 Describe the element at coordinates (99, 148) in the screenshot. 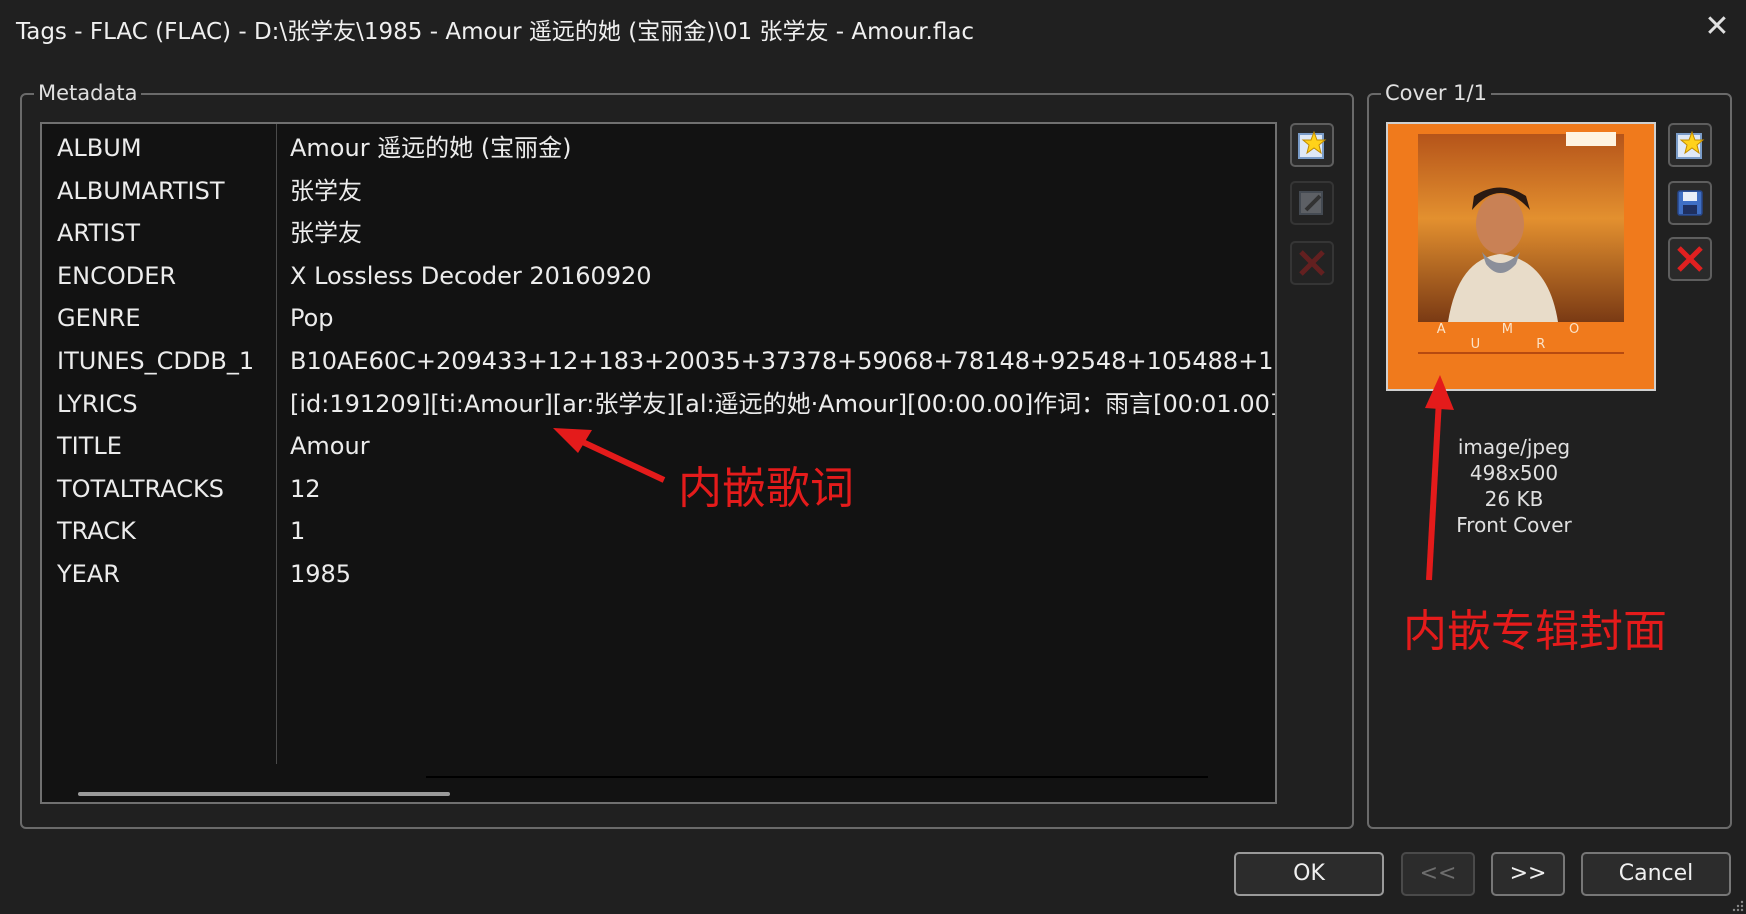

I see `metadata-key: ALBUM` at that location.